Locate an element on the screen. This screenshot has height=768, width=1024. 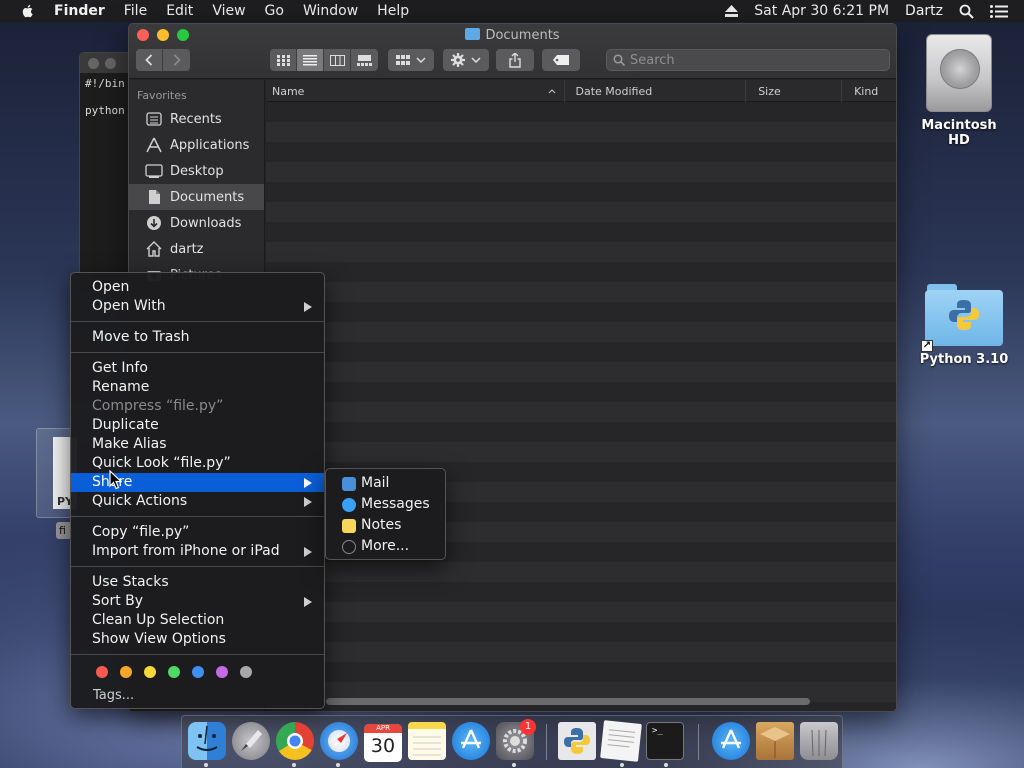
menu-item-quick-actions: Quick Actions is located at coordinates (197, 501).